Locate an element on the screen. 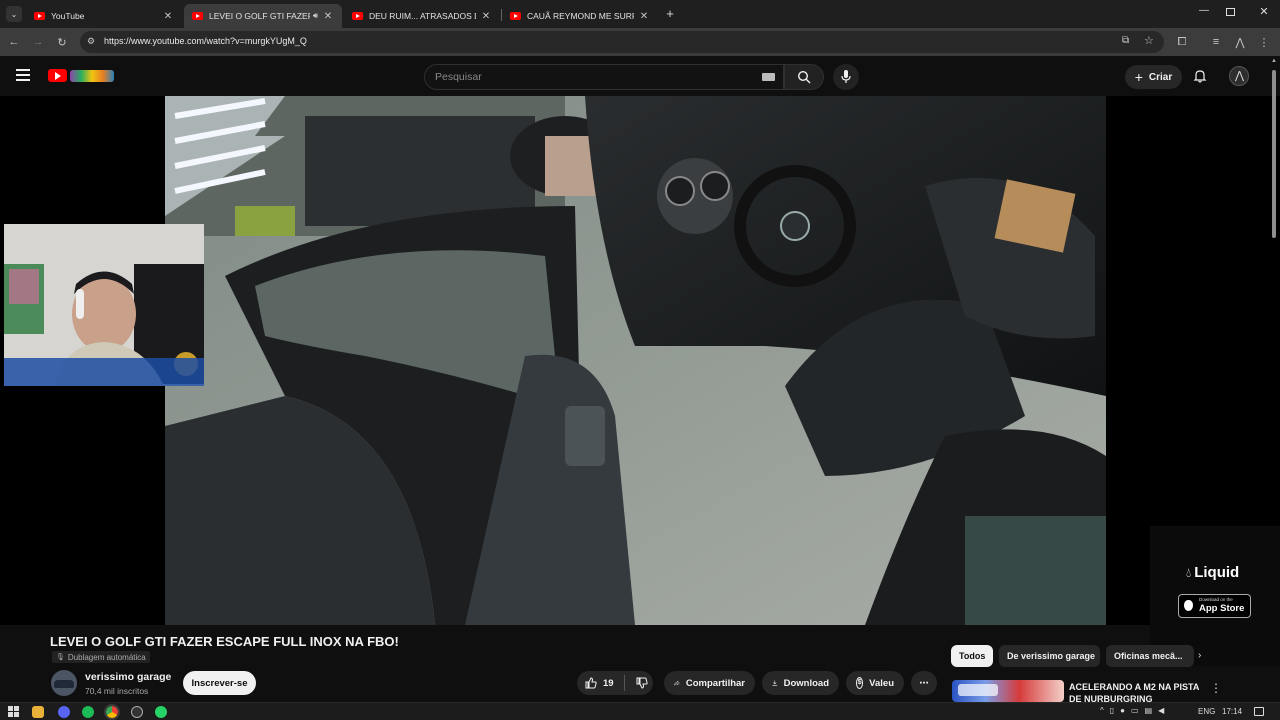 The height and width of the screenshot is (720, 1280). voice-search-button is located at coordinates (846, 77).